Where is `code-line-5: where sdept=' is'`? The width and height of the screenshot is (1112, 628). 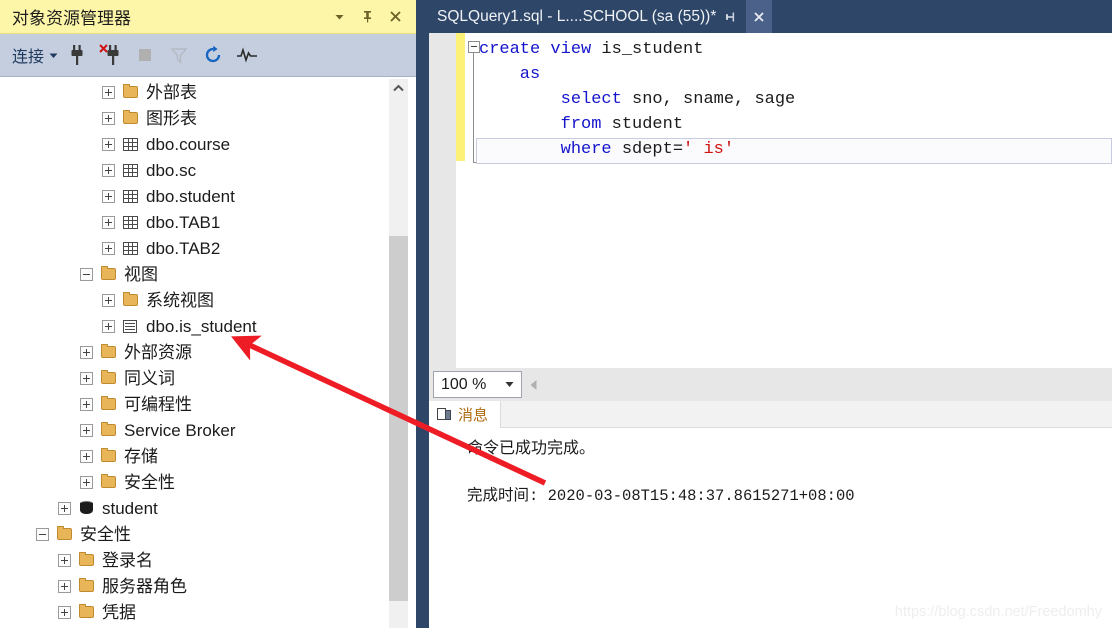 code-line-5: where sdept=' is' is located at coordinates (637, 149).